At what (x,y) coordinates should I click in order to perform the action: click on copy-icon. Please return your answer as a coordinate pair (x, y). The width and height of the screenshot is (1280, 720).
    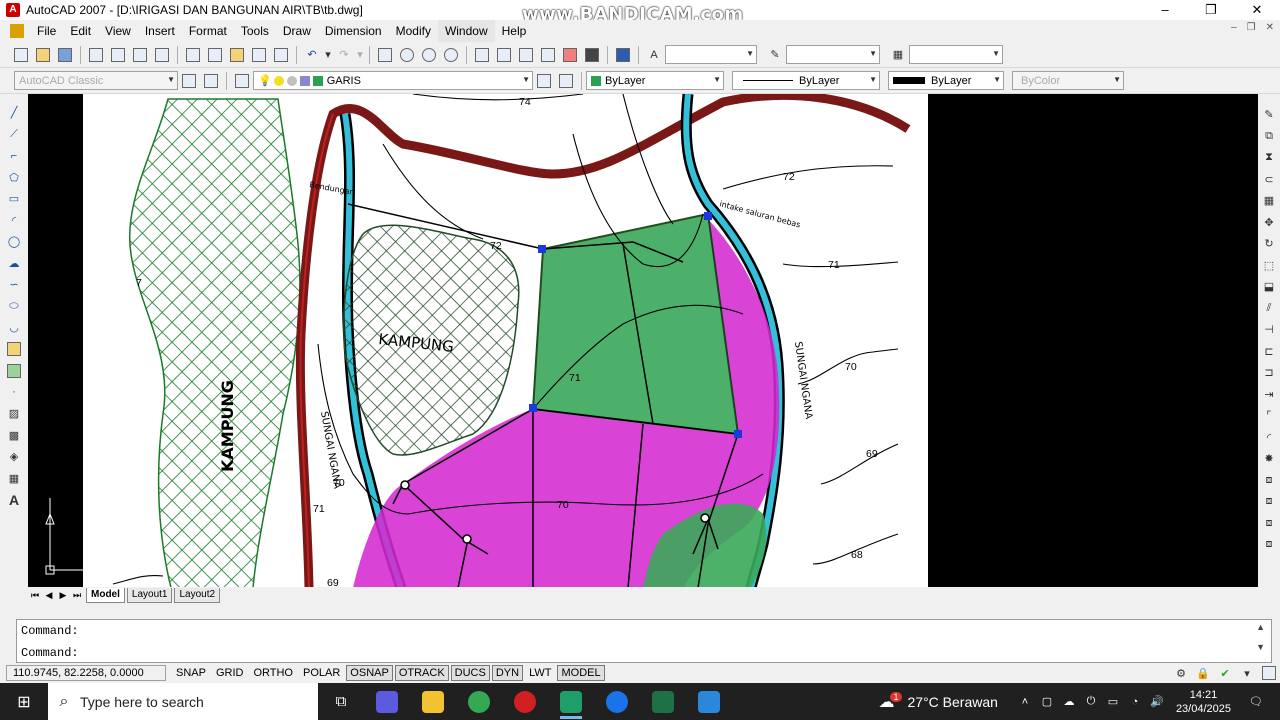
    Looking at the image, I should click on (215, 55).